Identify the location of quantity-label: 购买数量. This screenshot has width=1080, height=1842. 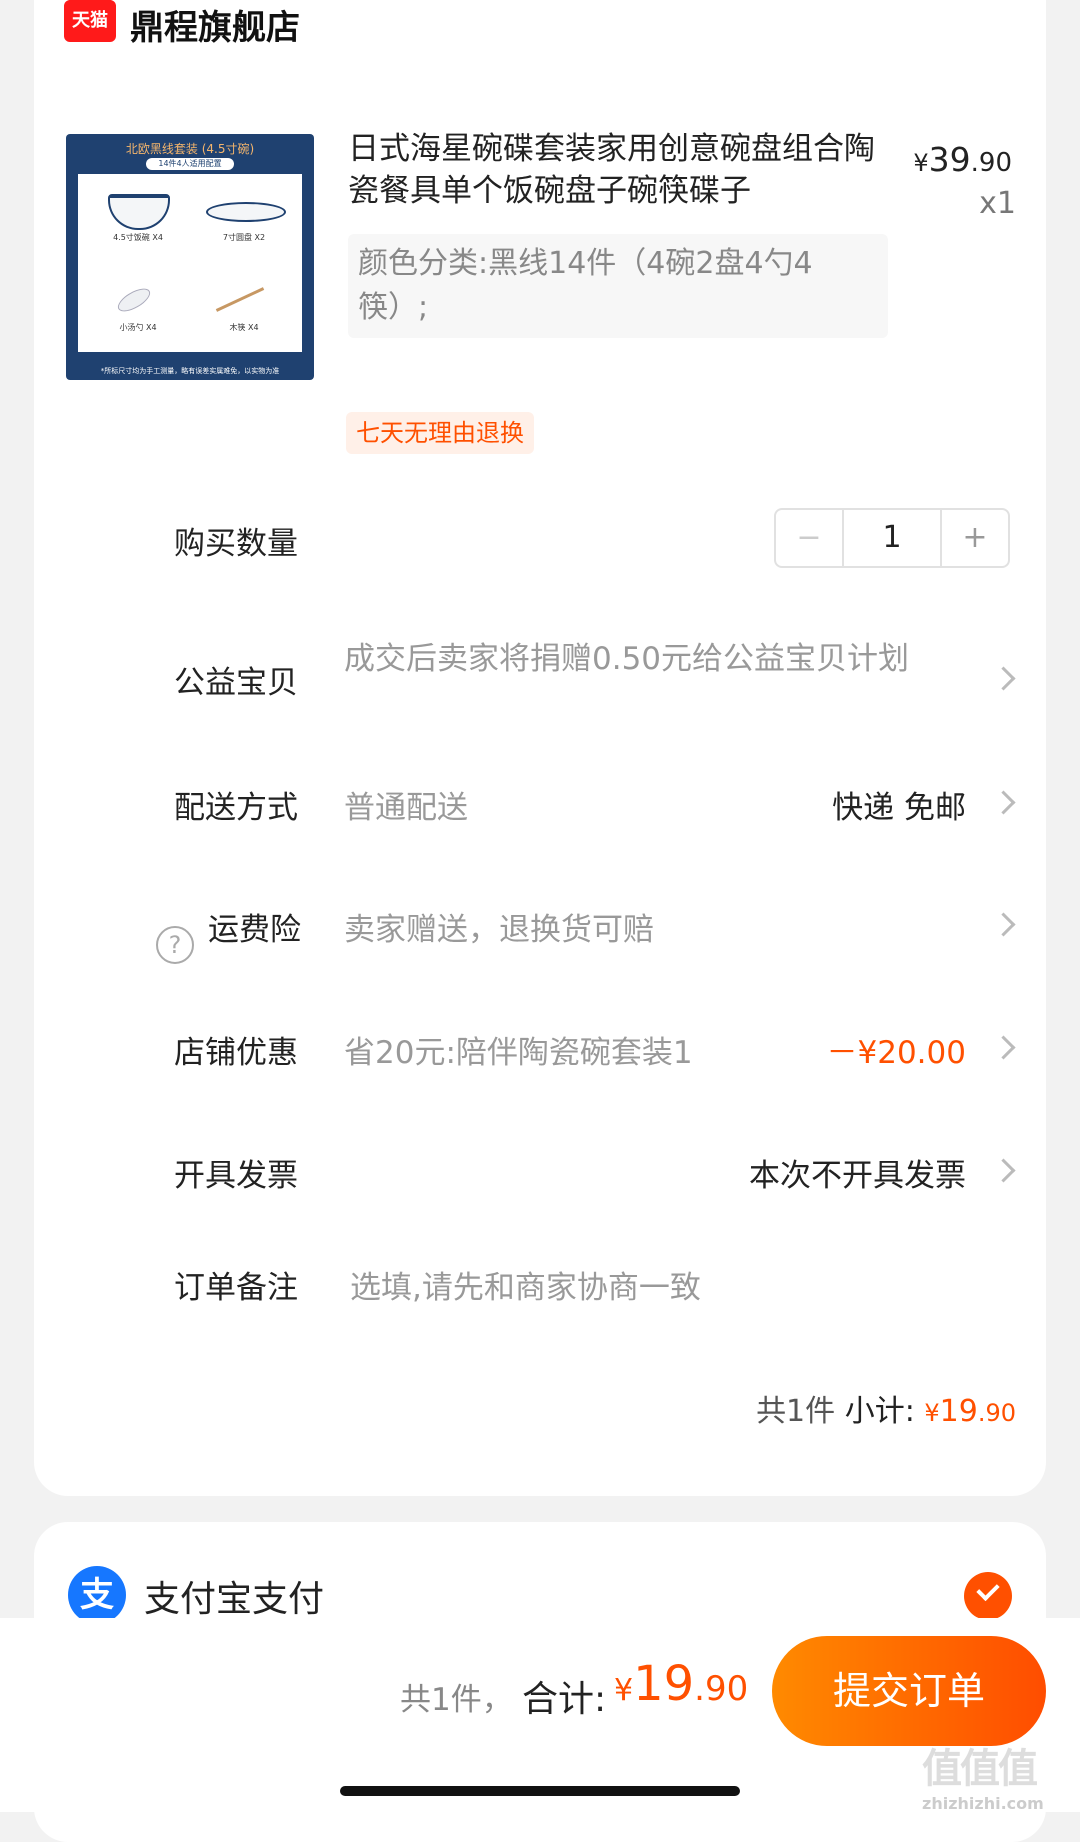
(236, 544).